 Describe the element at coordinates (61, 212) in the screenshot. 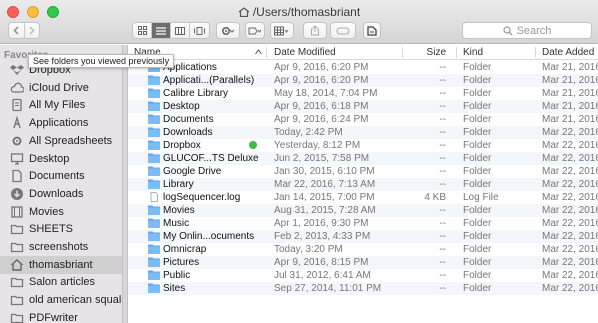

I see `sidebar-item-movies: Movies` at that location.